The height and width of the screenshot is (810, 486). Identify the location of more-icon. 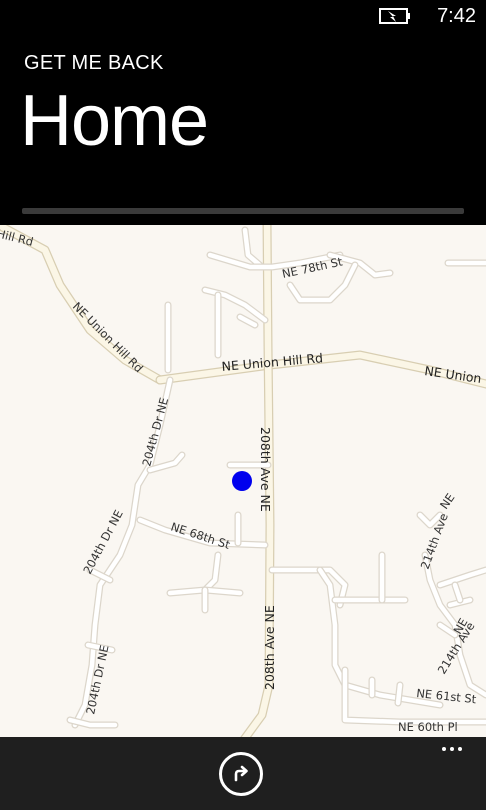
(452, 749).